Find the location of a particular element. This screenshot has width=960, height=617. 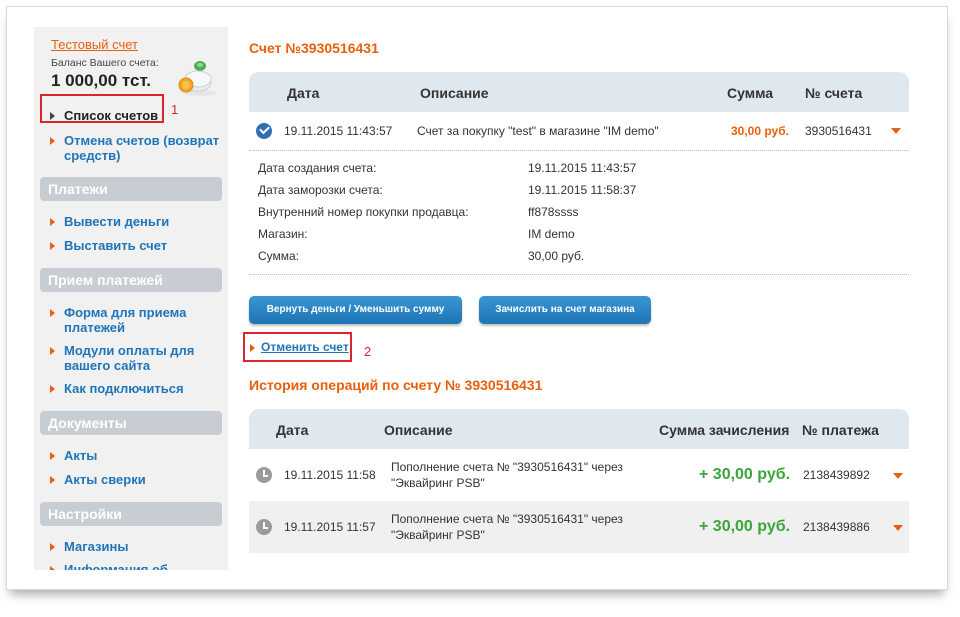

sidebar-item-label: Вывести деньги is located at coordinates (117, 221).